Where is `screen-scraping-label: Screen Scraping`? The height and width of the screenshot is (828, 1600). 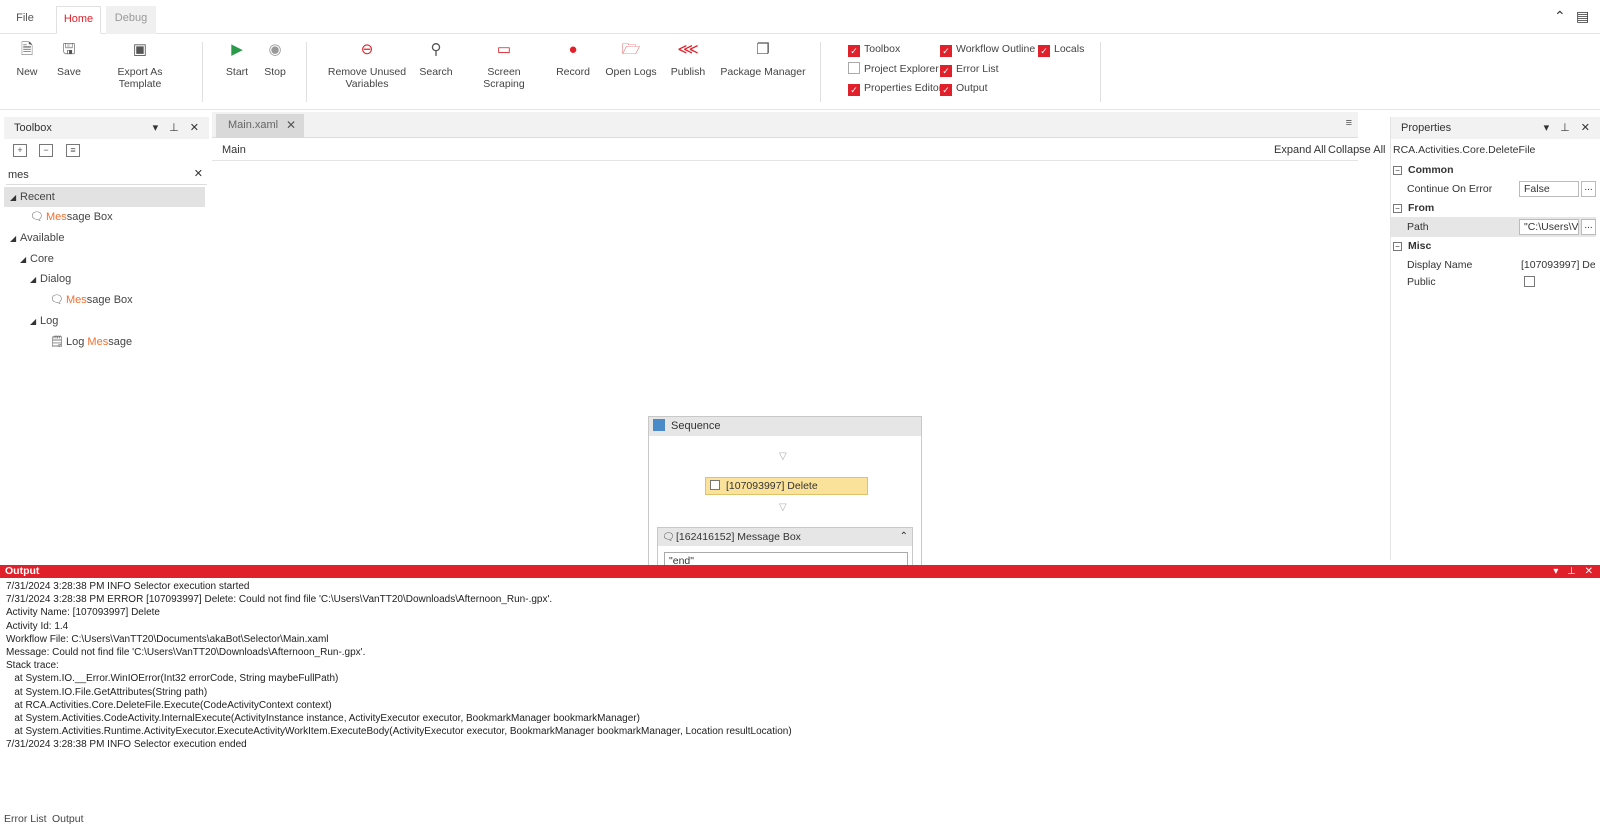
screen-scraping-label: Screen Scraping is located at coordinates (504, 78).